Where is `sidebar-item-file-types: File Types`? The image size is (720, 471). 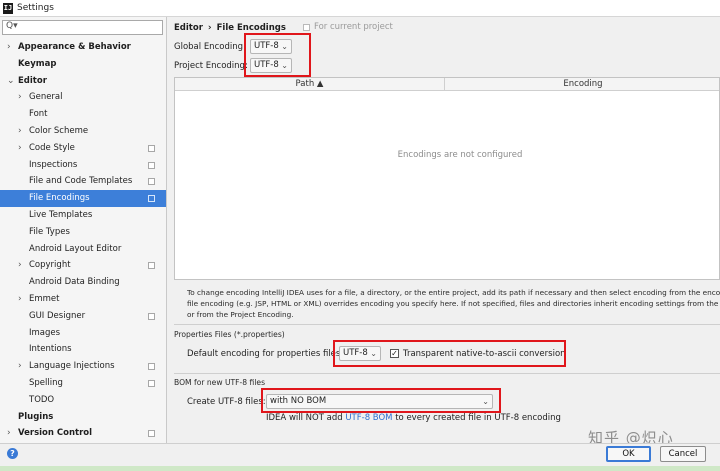
sidebar-item-file-types: File Types is located at coordinates (83, 232).